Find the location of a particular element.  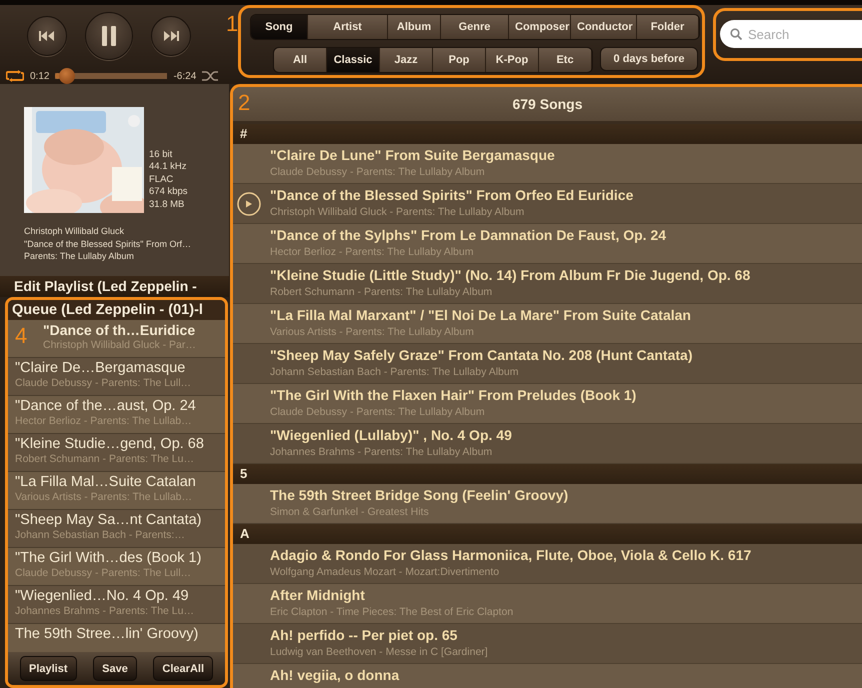

previous-icon is located at coordinates (47, 36).